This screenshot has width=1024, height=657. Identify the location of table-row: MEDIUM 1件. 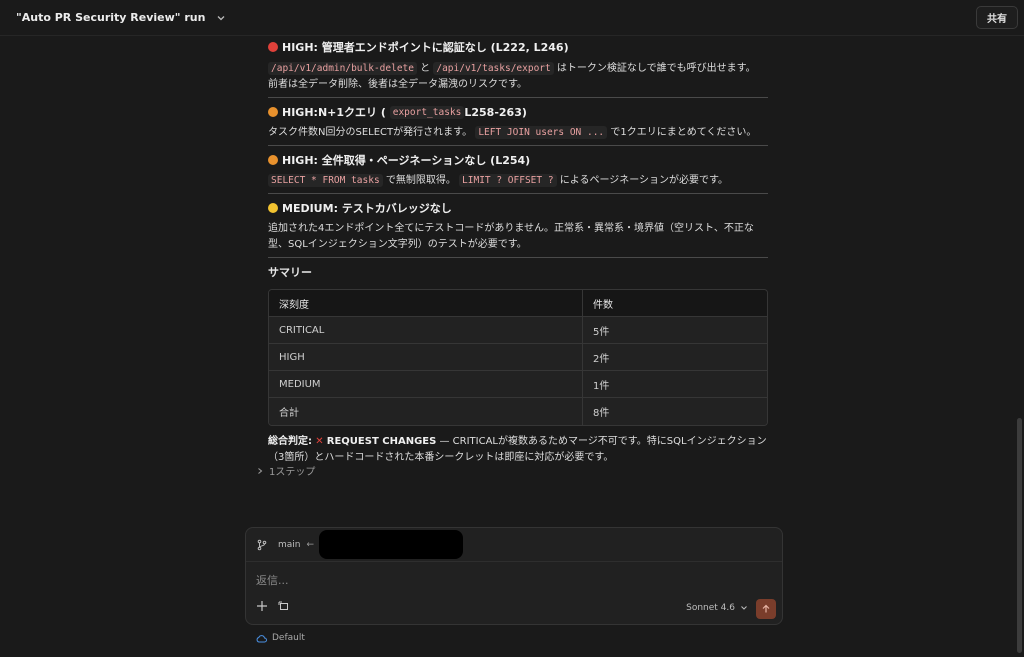
(518, 384).